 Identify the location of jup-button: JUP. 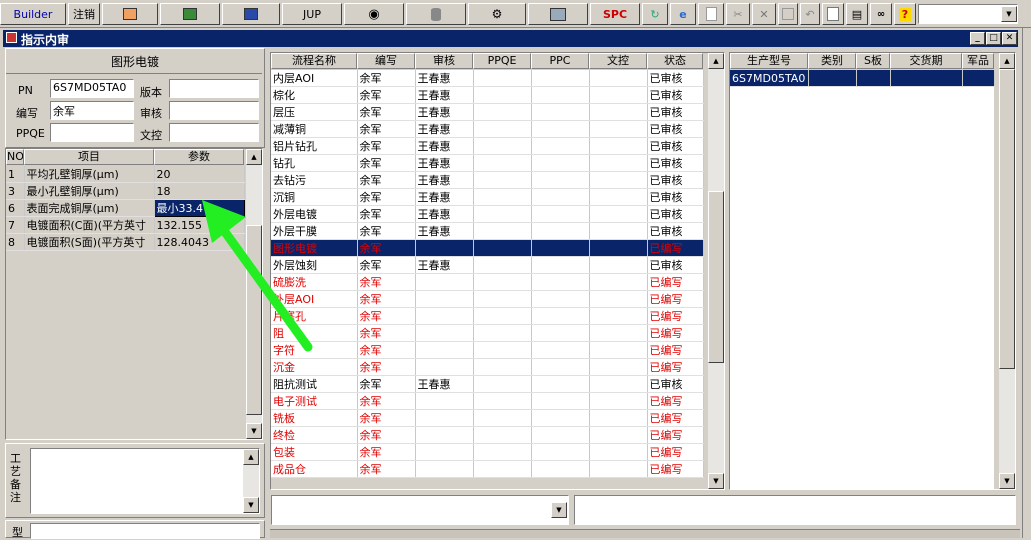
(312, 14).